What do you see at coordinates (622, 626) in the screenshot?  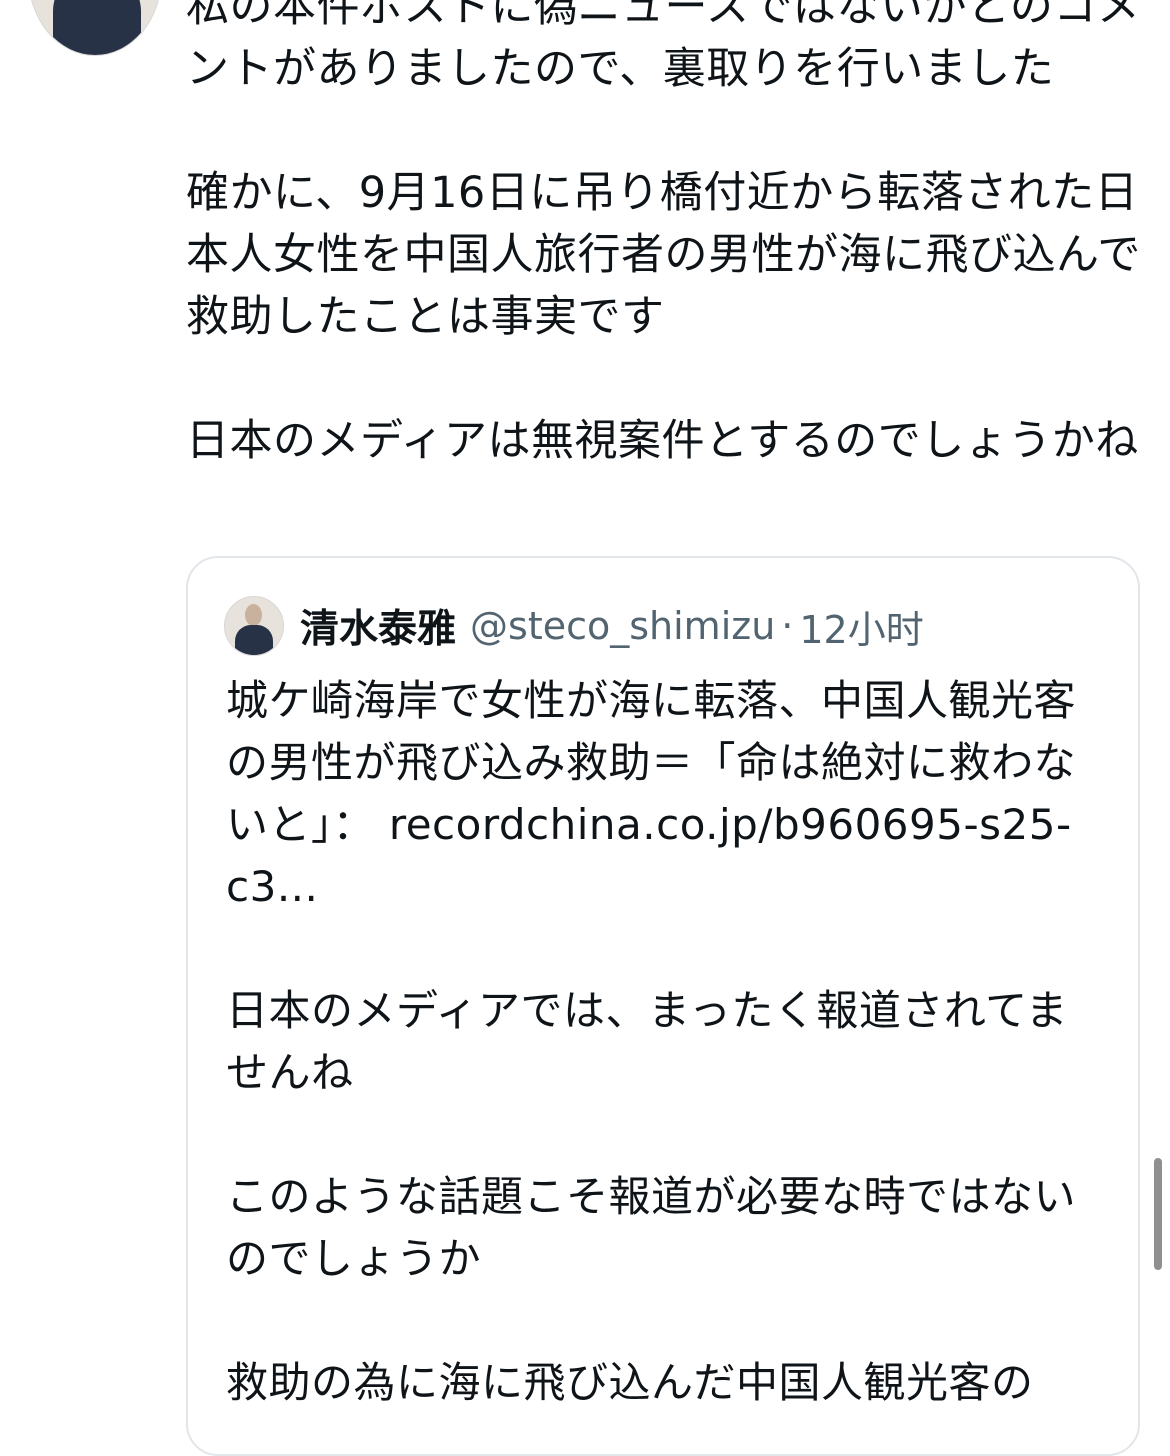 I see `quoted-author-handle: @steco_shimizu` at bounding box center [622, 626].